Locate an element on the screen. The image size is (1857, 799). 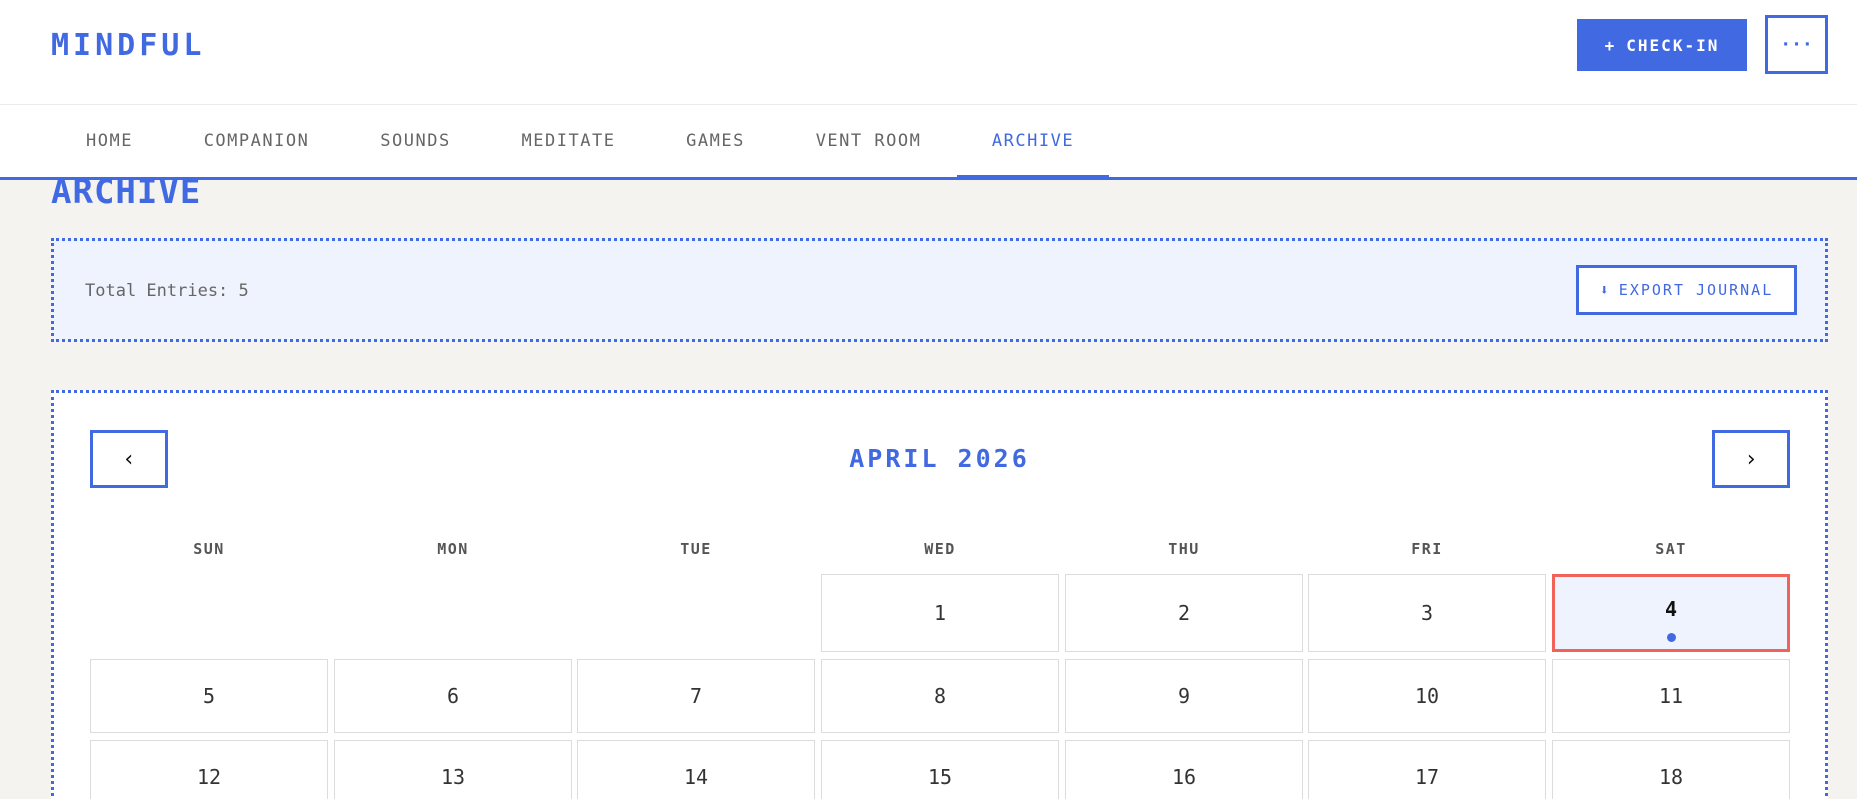
weekday-wed: WED is located at coordinates (940, 549).